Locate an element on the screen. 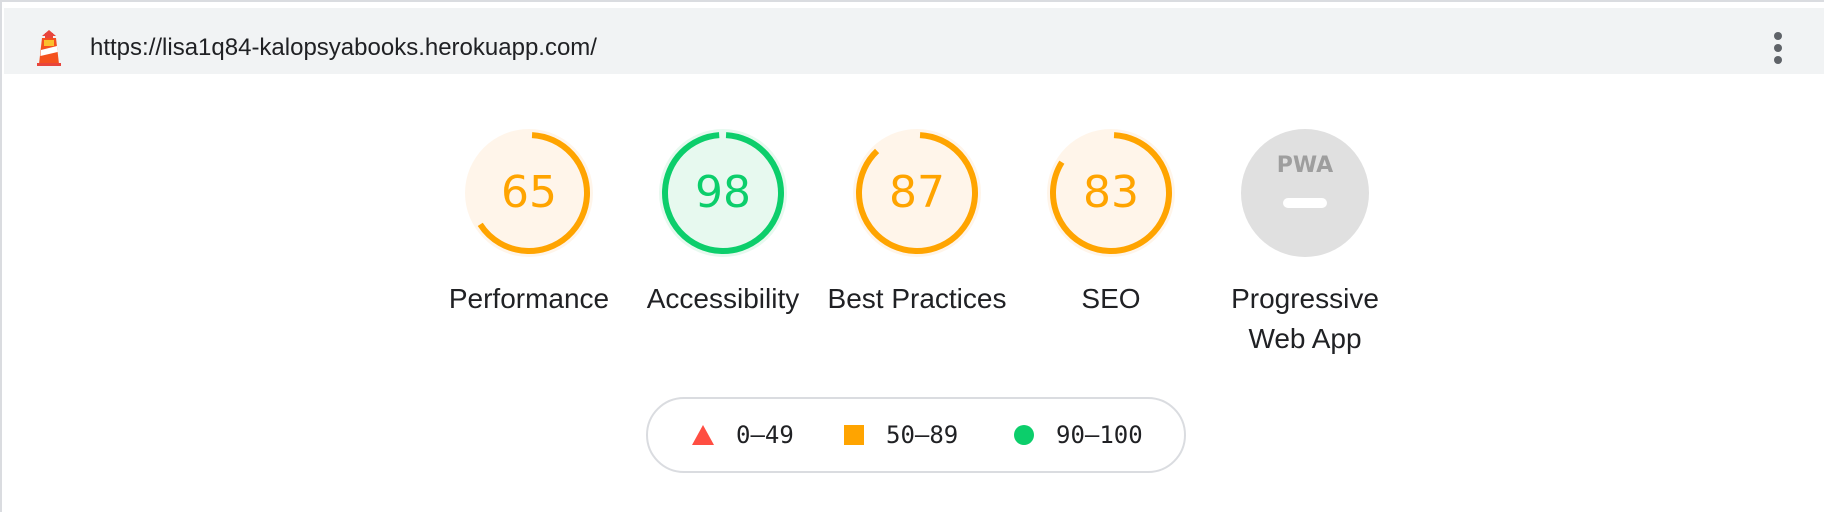 Image resolution: width=1824 pixels, height=514 pixels. circle-icon is located at coordinates (1024, 435).